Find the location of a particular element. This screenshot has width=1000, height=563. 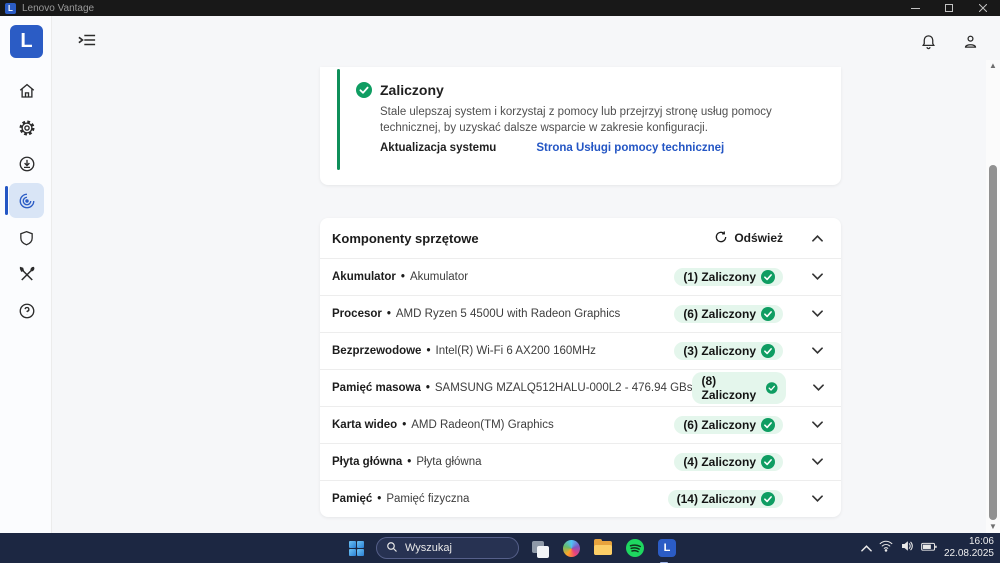

sidebar-item-updates is located at coordinates (26, 163).